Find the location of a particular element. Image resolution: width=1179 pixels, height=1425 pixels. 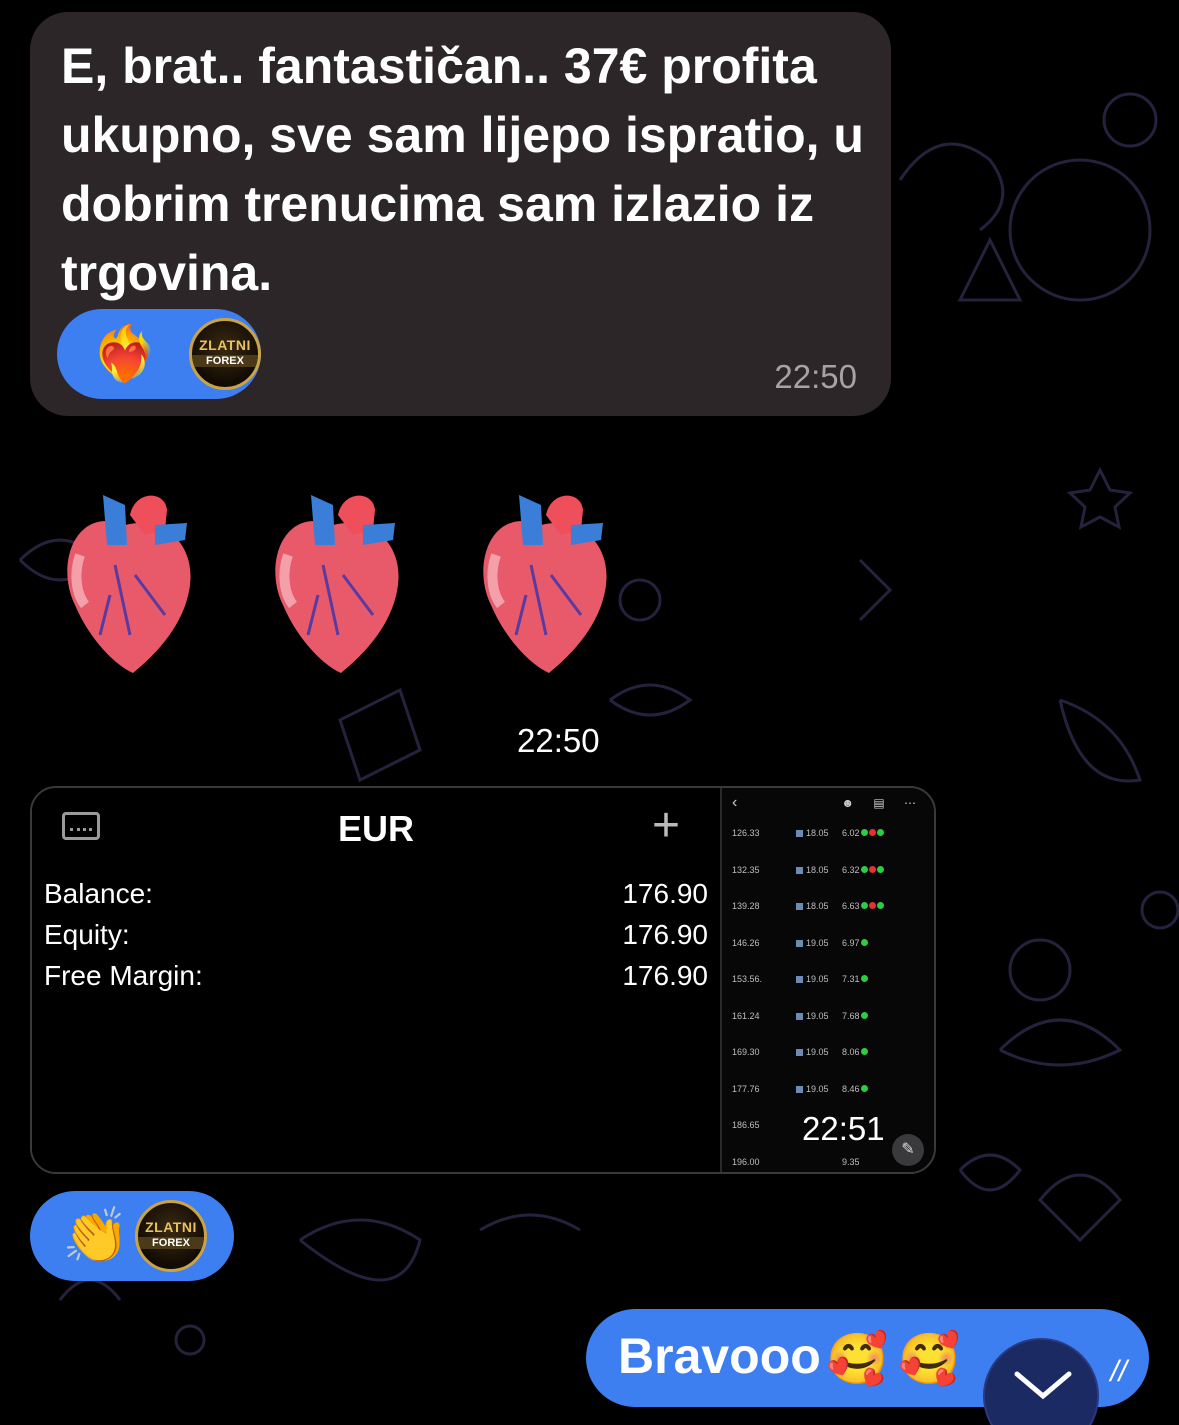

row-label: Balance: is located at coordinates (98, 893).